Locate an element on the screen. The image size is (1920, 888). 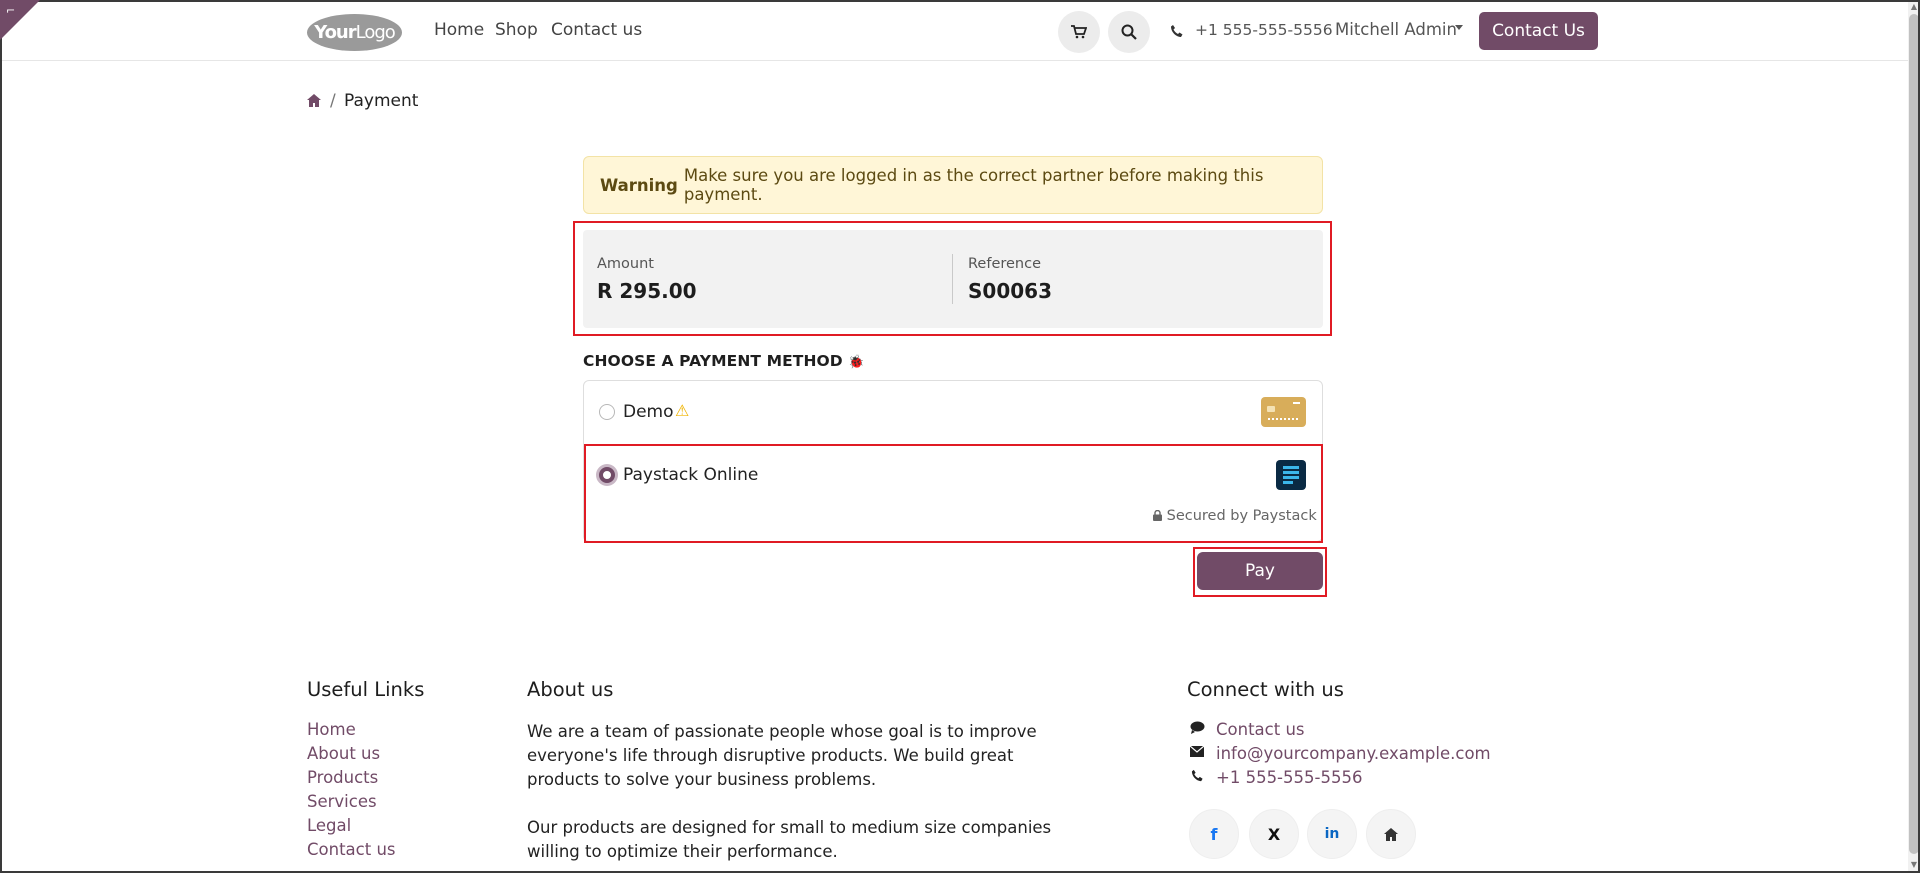
payment-method-heading-text: CHOOSE A PAYMENT METHOD is located at coordinates (713, 361).